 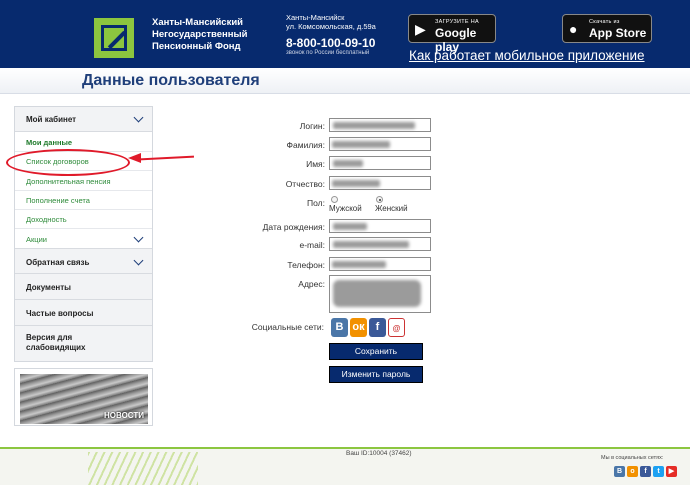 What do you see at coordinates (287, 327) in the screenshot?
I see `social-label: Социальные сети:` at bounding box center [287, 327].